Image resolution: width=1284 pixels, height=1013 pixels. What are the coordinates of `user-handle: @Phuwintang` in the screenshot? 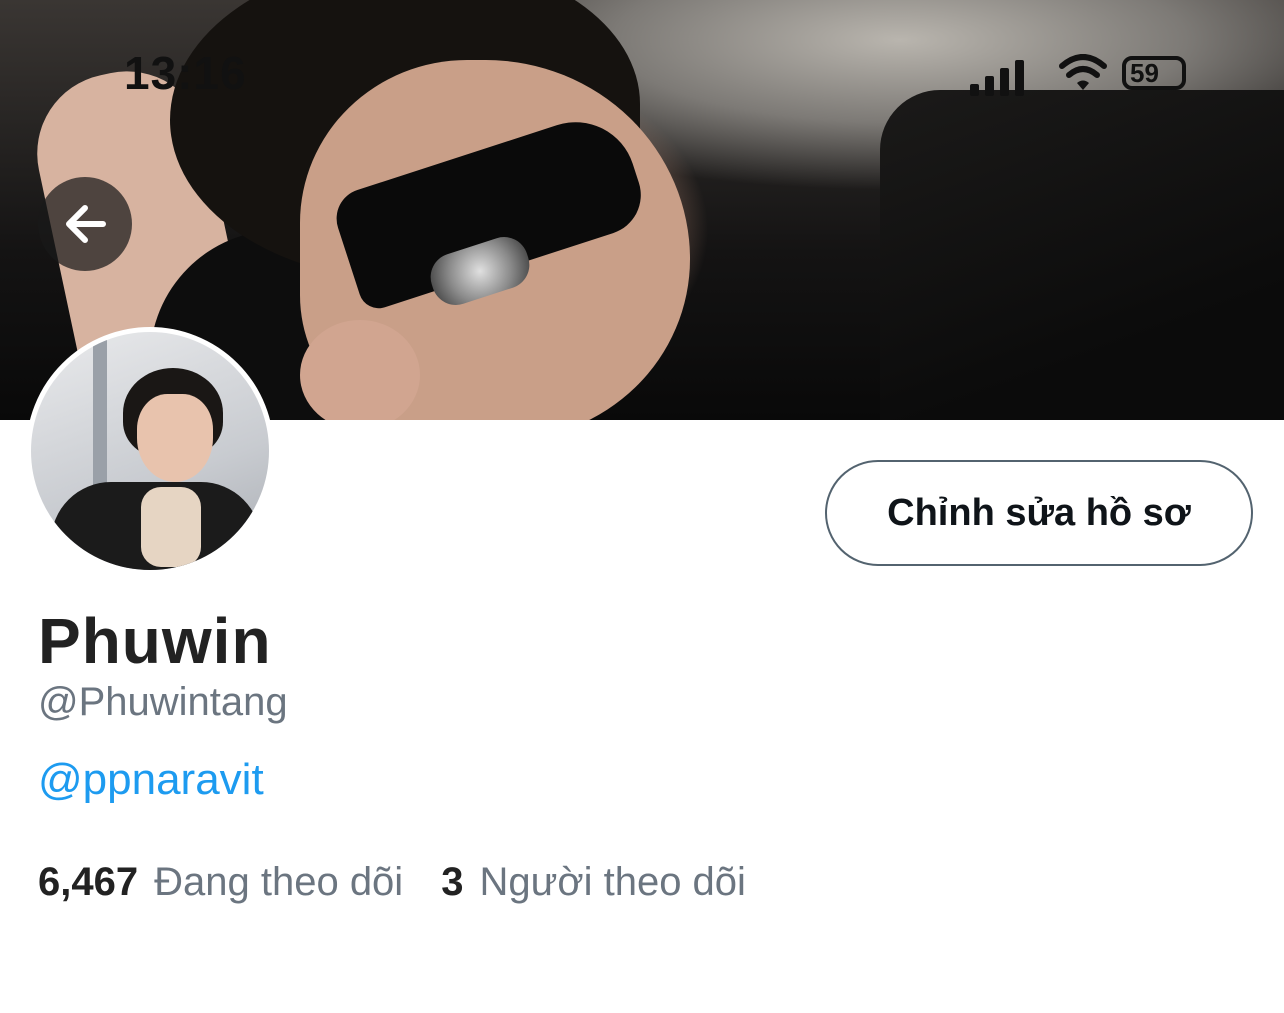 It's located at (163, 702).